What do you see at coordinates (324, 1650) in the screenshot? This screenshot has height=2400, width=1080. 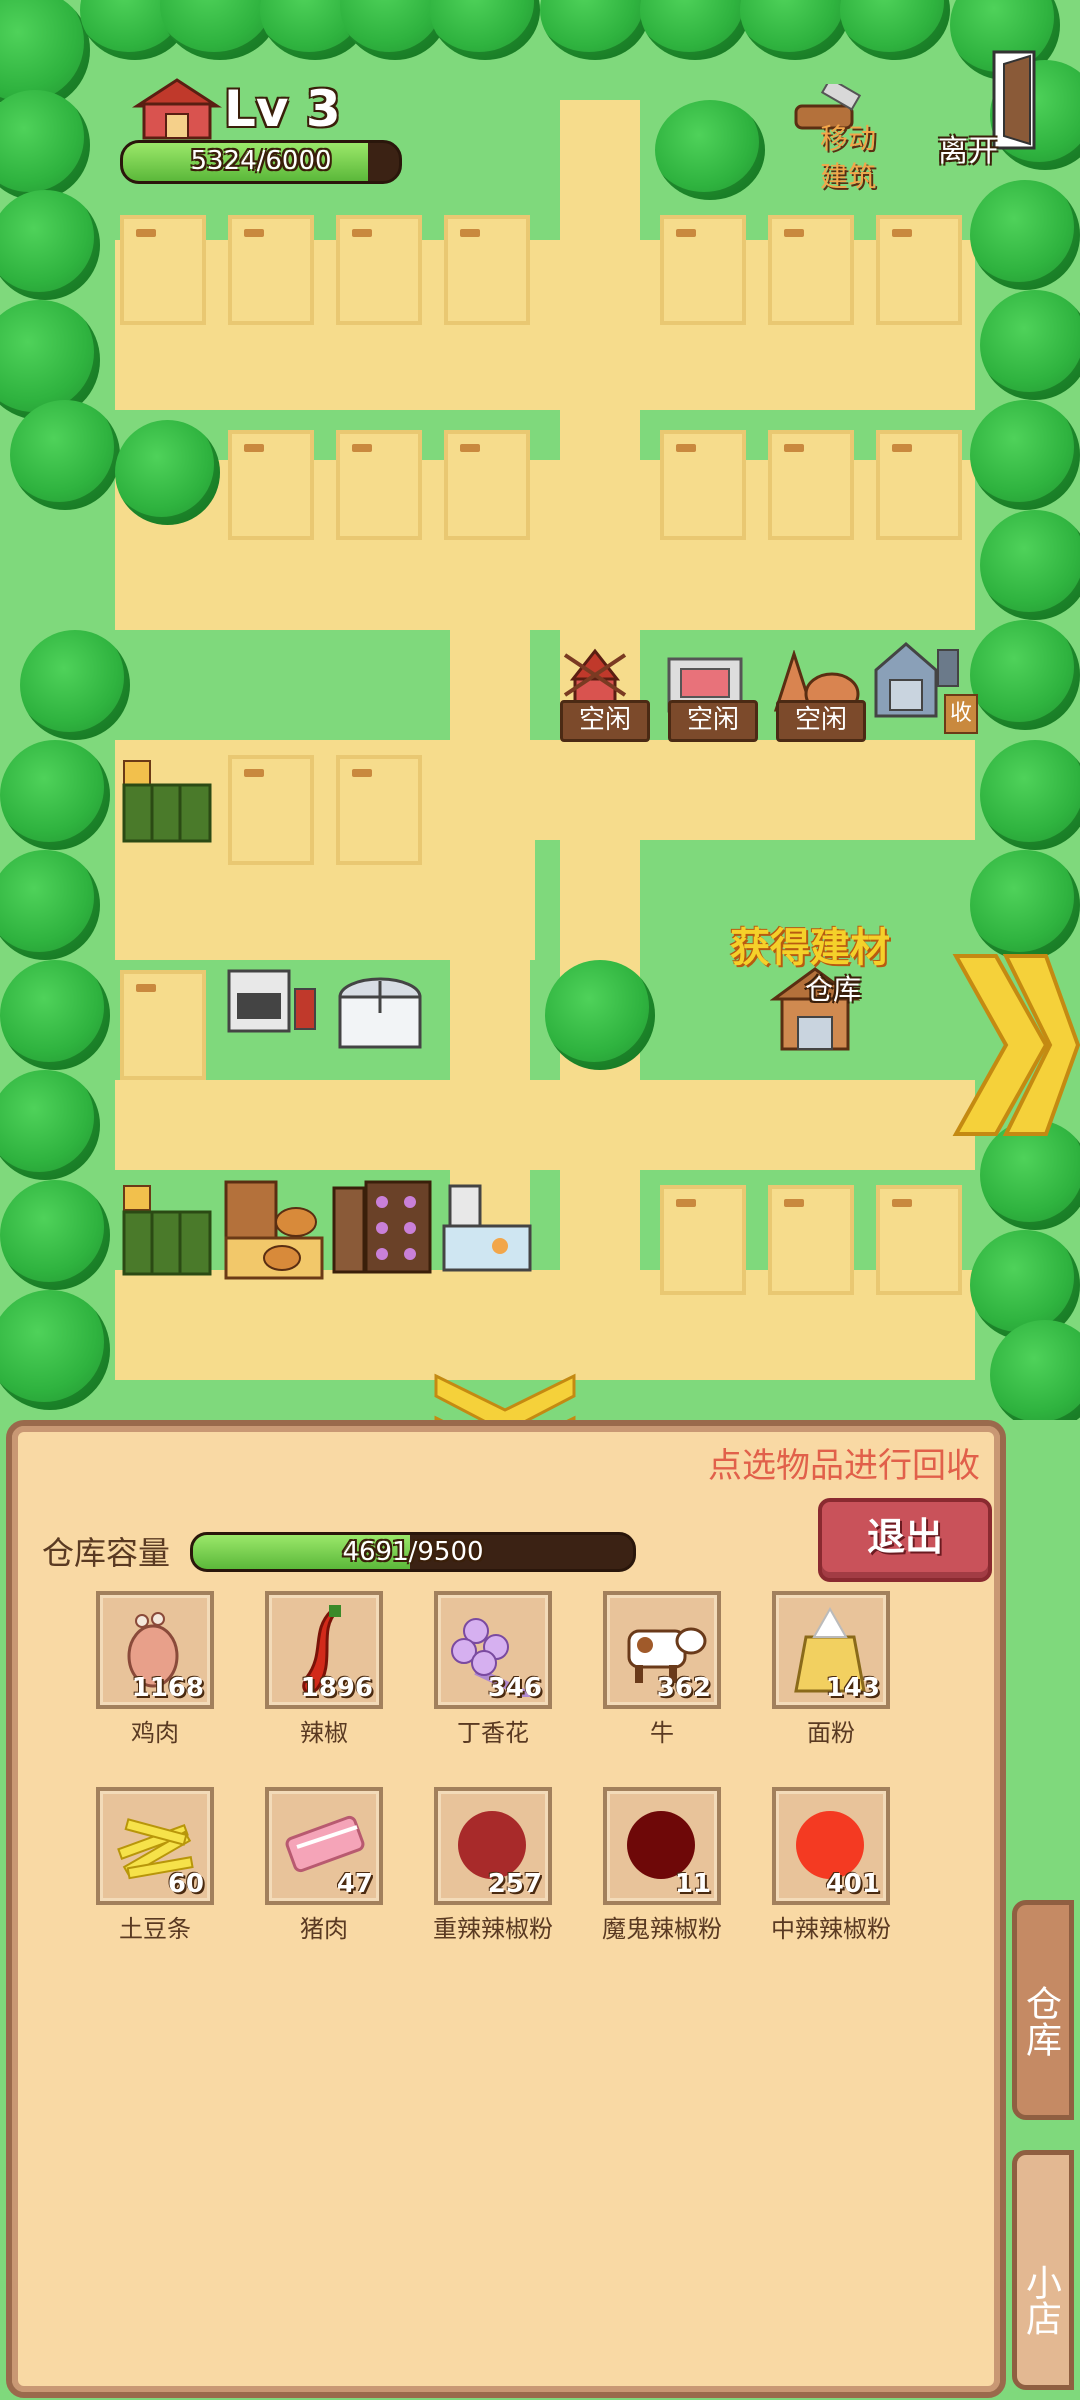 I see `inventory-slot: 1896` at bounding box center [324, 1650].